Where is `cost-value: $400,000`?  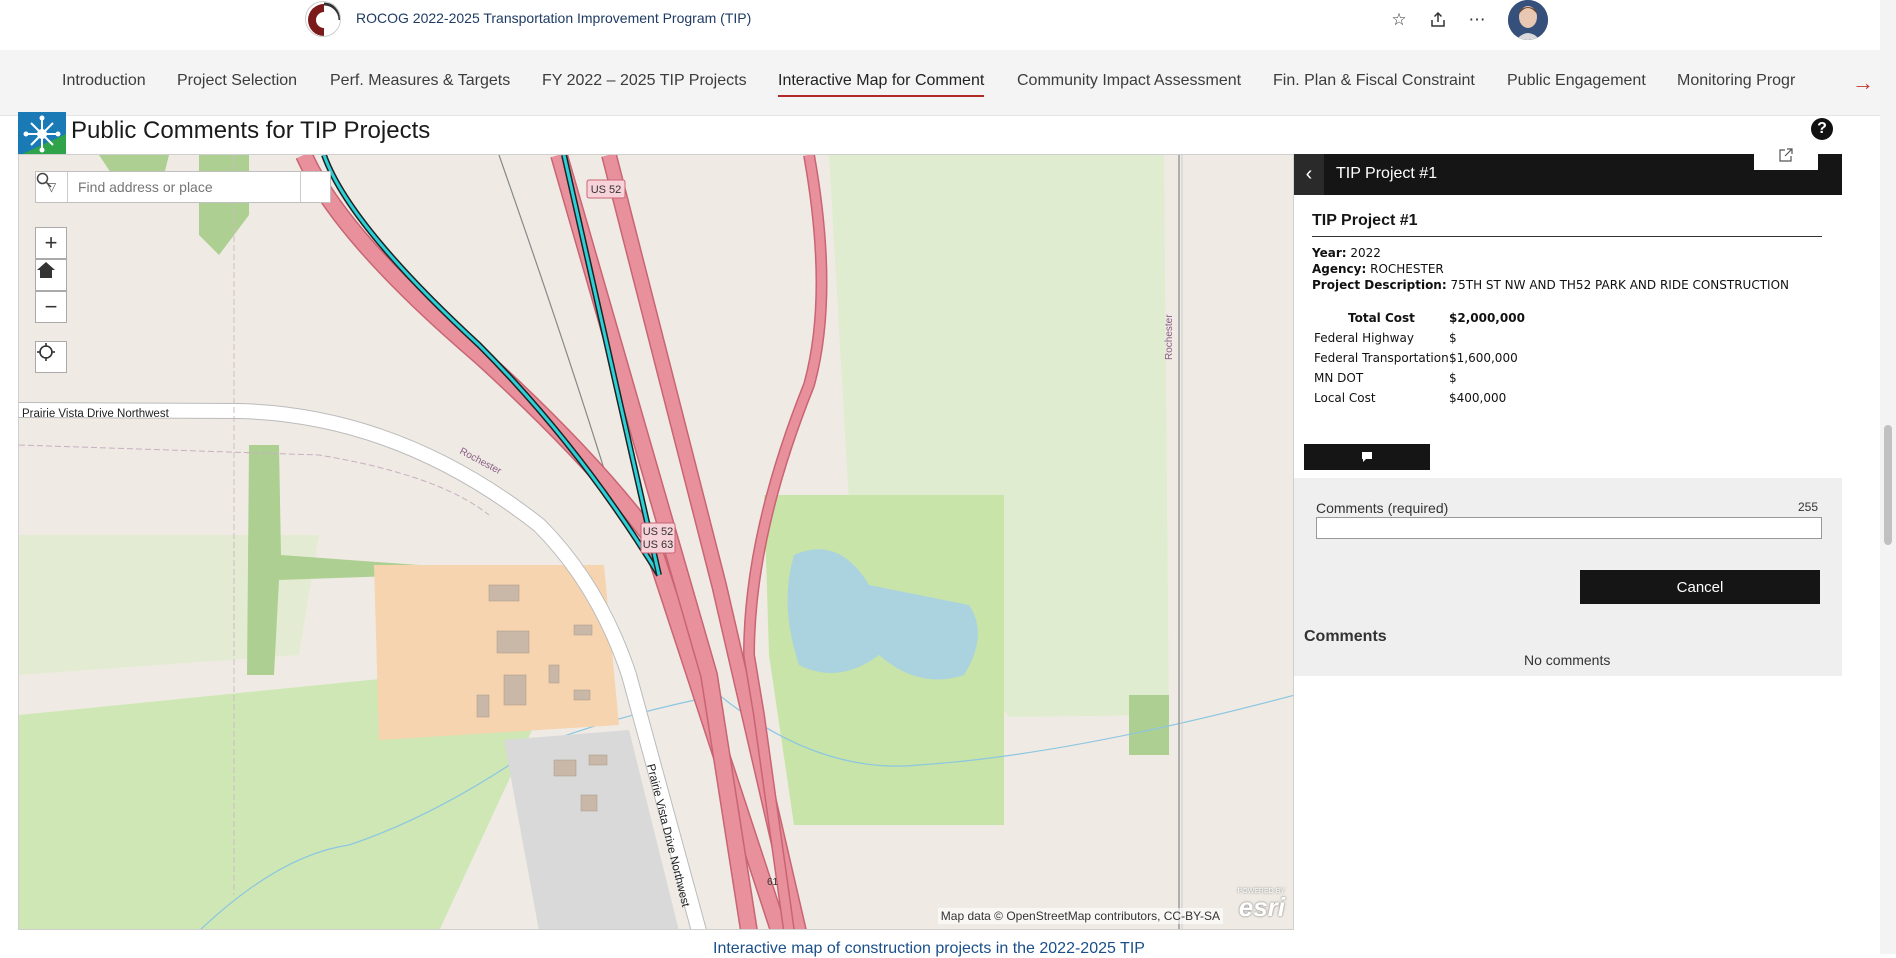
cost-value: $400,000 is located at coordinates (1478, 398).